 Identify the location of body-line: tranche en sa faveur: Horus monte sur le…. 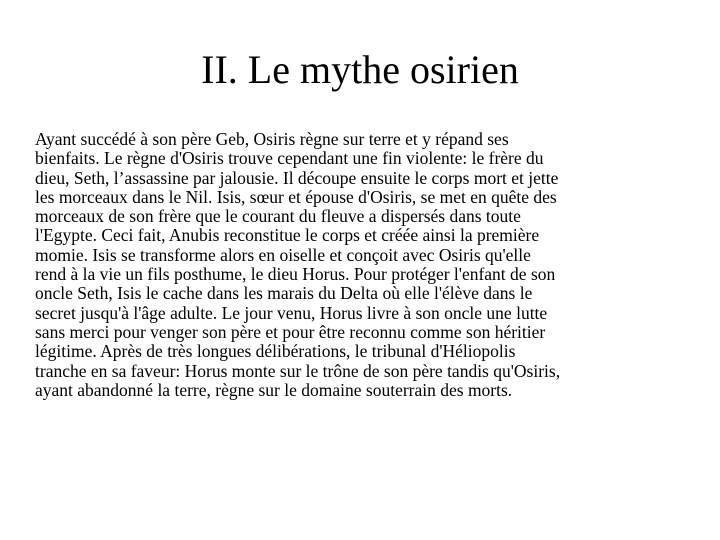
(298, 370).